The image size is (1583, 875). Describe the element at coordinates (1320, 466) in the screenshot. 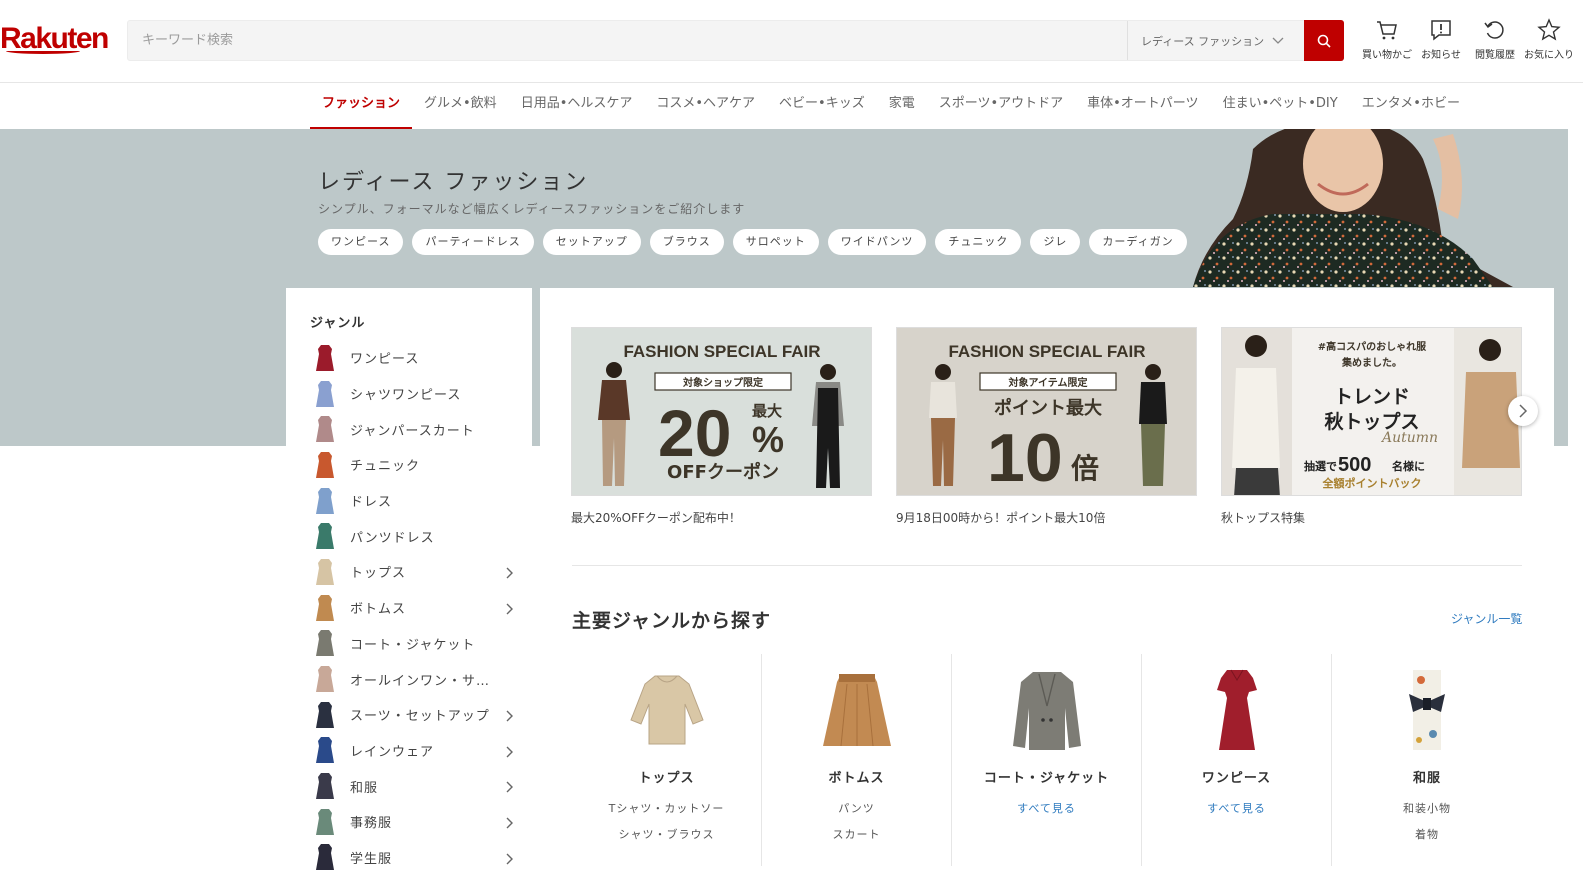

I see `svg-text: 抽選で` at that location.